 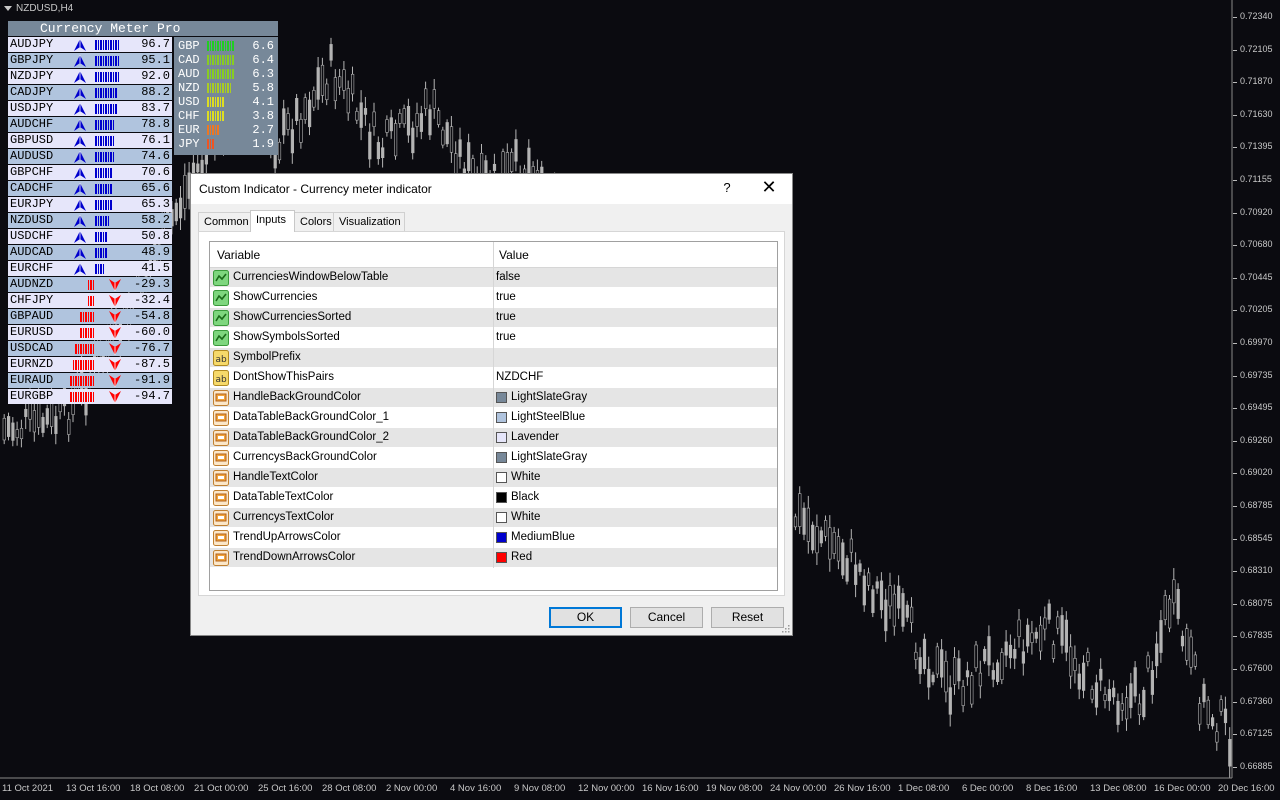 I want to click on reset-button: Reset, so click(x=747, y=617).